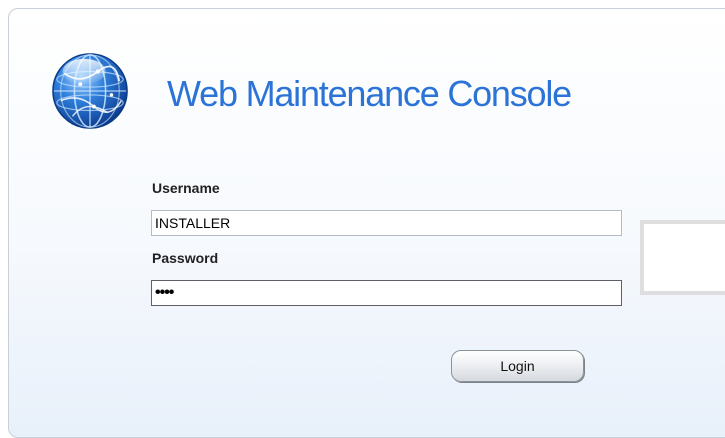  I want to click on password-input, so click(386, 293).